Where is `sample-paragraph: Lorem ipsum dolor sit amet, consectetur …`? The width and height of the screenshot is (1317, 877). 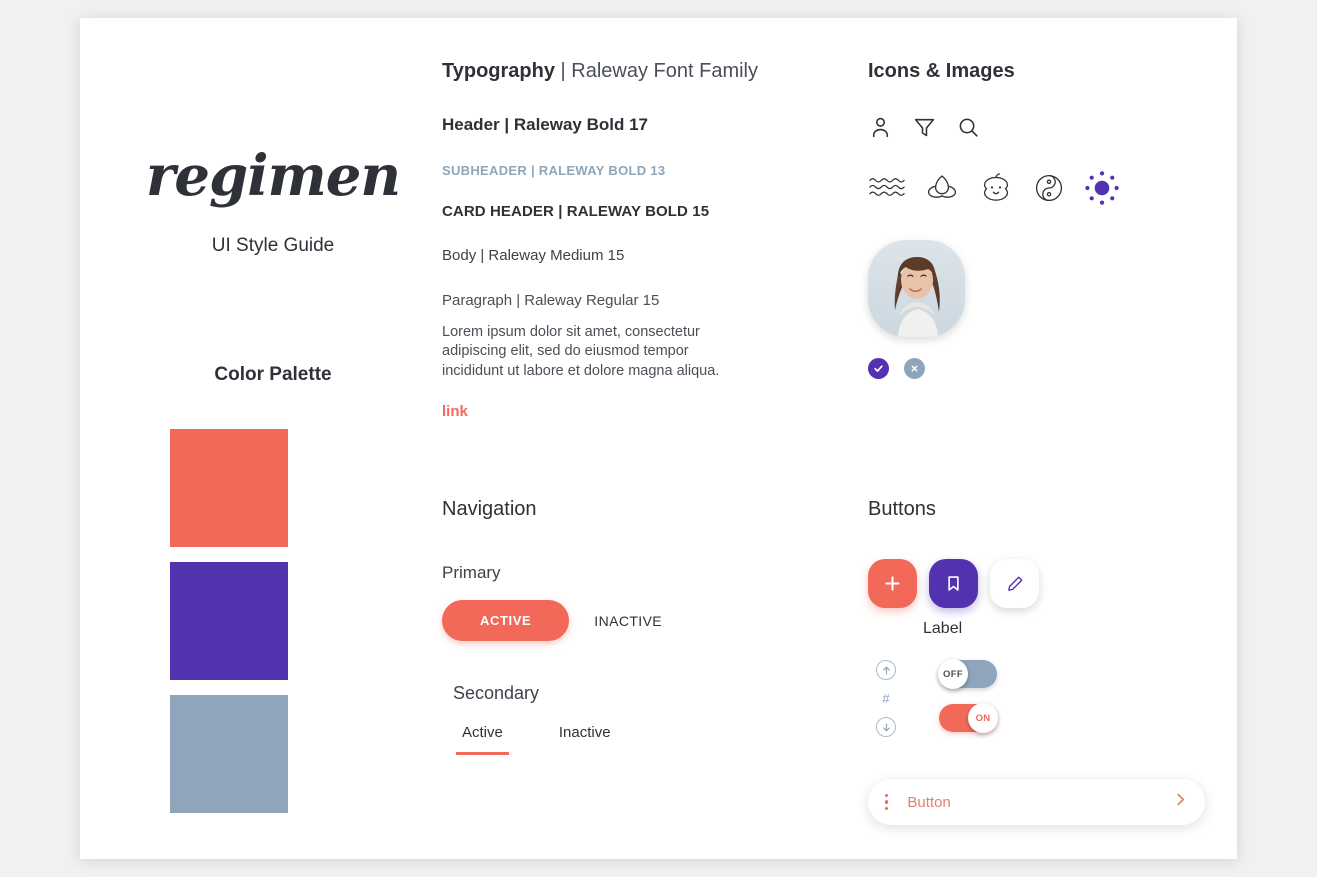
sample-paragraph: Lorem ipsum dolor sit amet, consectetur … is located at coordinates (581, 351).